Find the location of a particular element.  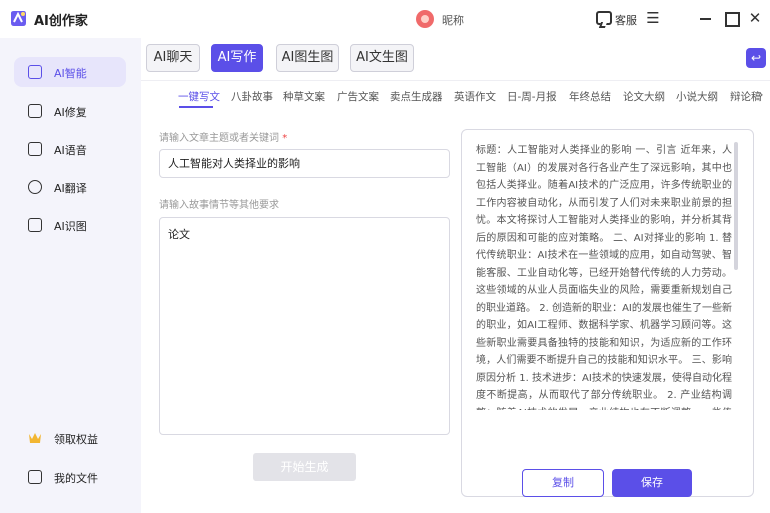

app-logo-icon is located at coordinates (18, 18).